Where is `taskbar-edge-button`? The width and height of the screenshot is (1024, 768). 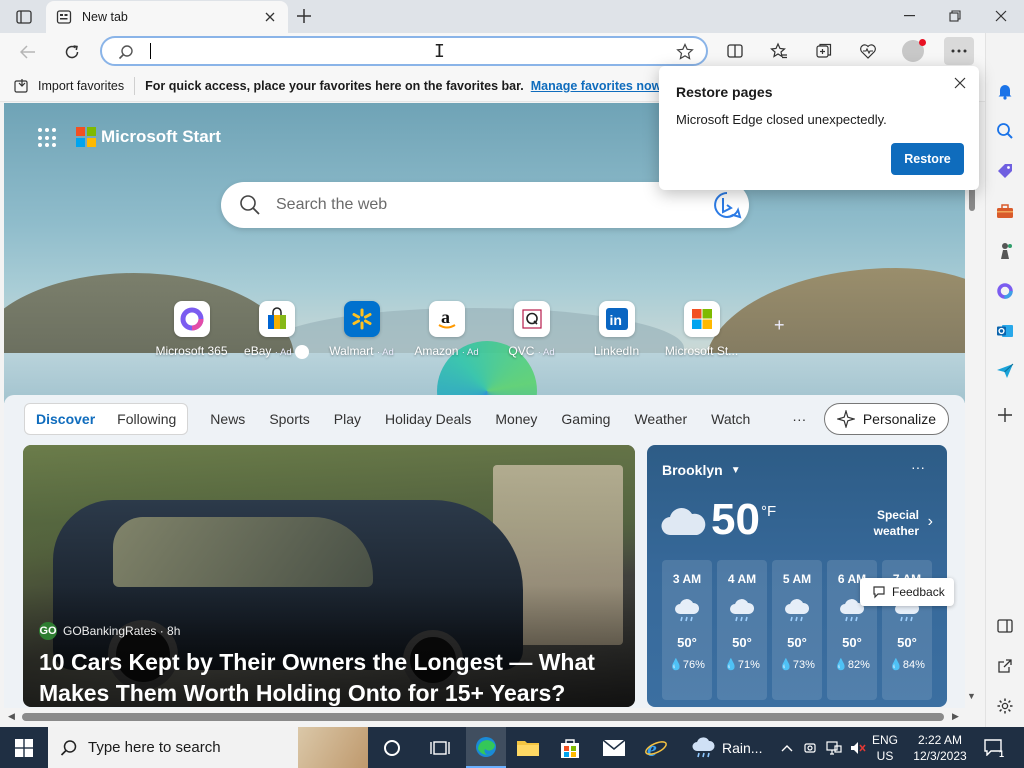 taskbar-edge-button is located at coordinates (486, 747).